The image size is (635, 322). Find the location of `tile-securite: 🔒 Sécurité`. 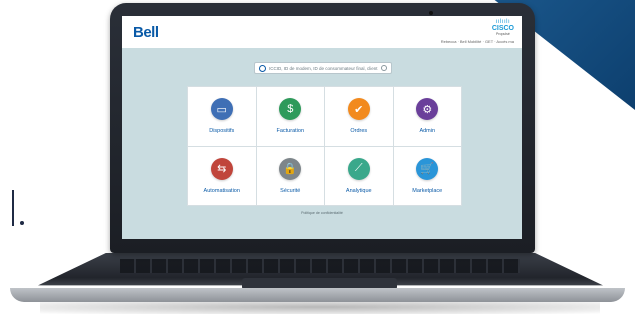

tile-securite: 🔒 Sécurité is located at coordinates (290, 175).